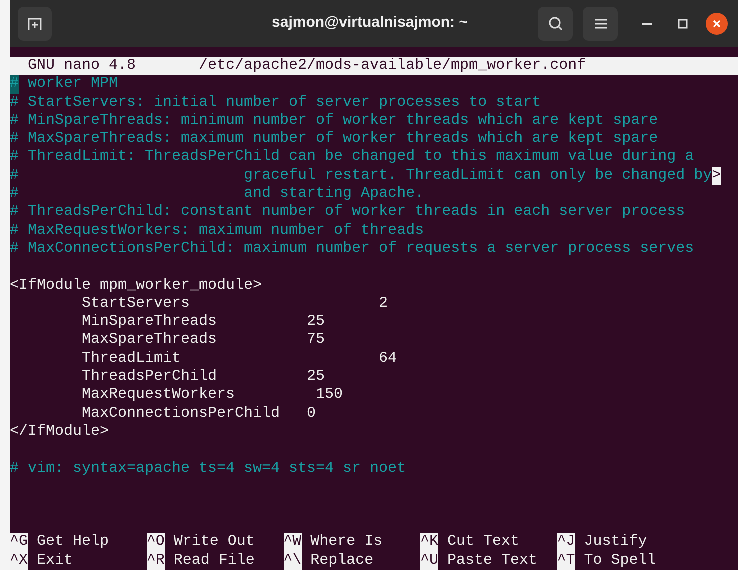 The image size is (738, 570). What do you see at coordinates (342, 561) in the screenshot?
I see `shortcut-label: Replace` at bounding box center [342, 561].